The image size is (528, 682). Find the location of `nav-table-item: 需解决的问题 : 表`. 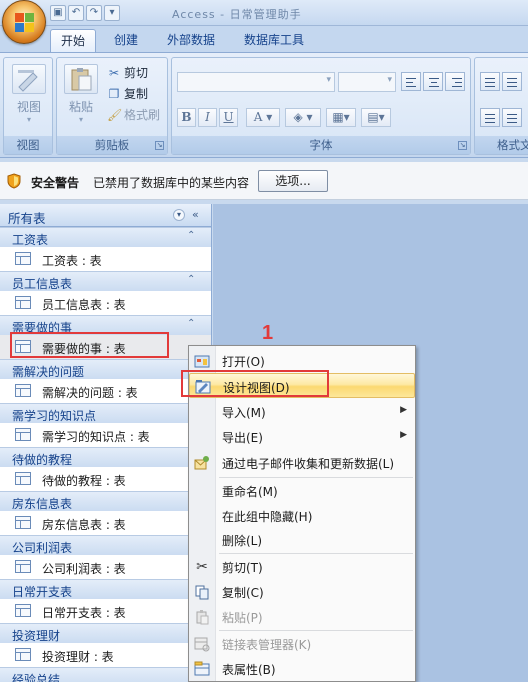

nav-table-item: 需解决的问题 : 表 is located at coordinates (105, 391).